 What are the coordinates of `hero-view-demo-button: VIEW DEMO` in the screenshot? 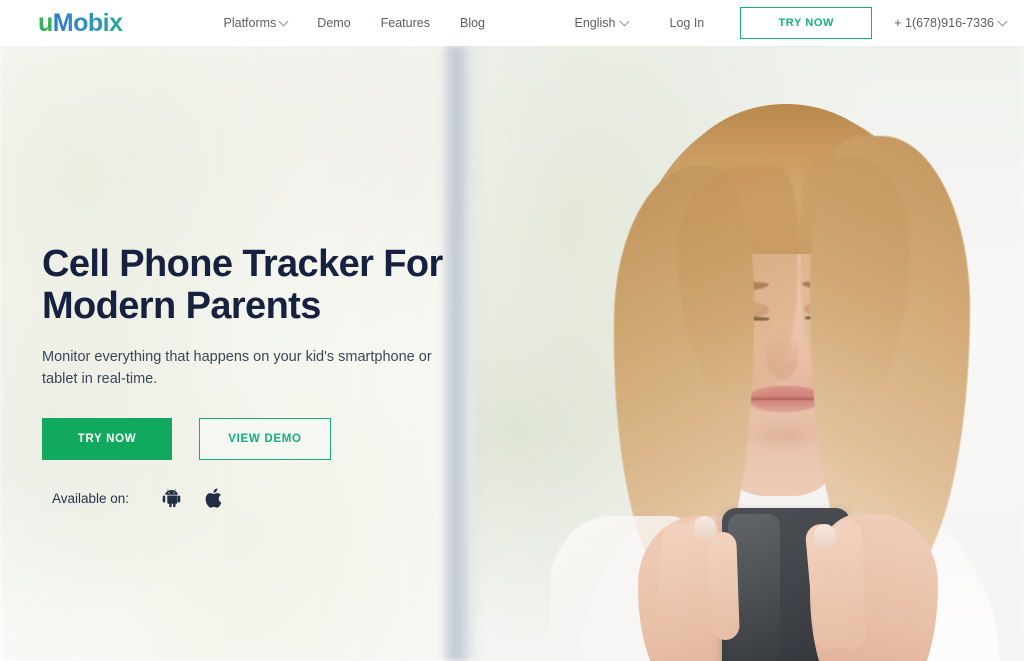 It's located at (265, 439).